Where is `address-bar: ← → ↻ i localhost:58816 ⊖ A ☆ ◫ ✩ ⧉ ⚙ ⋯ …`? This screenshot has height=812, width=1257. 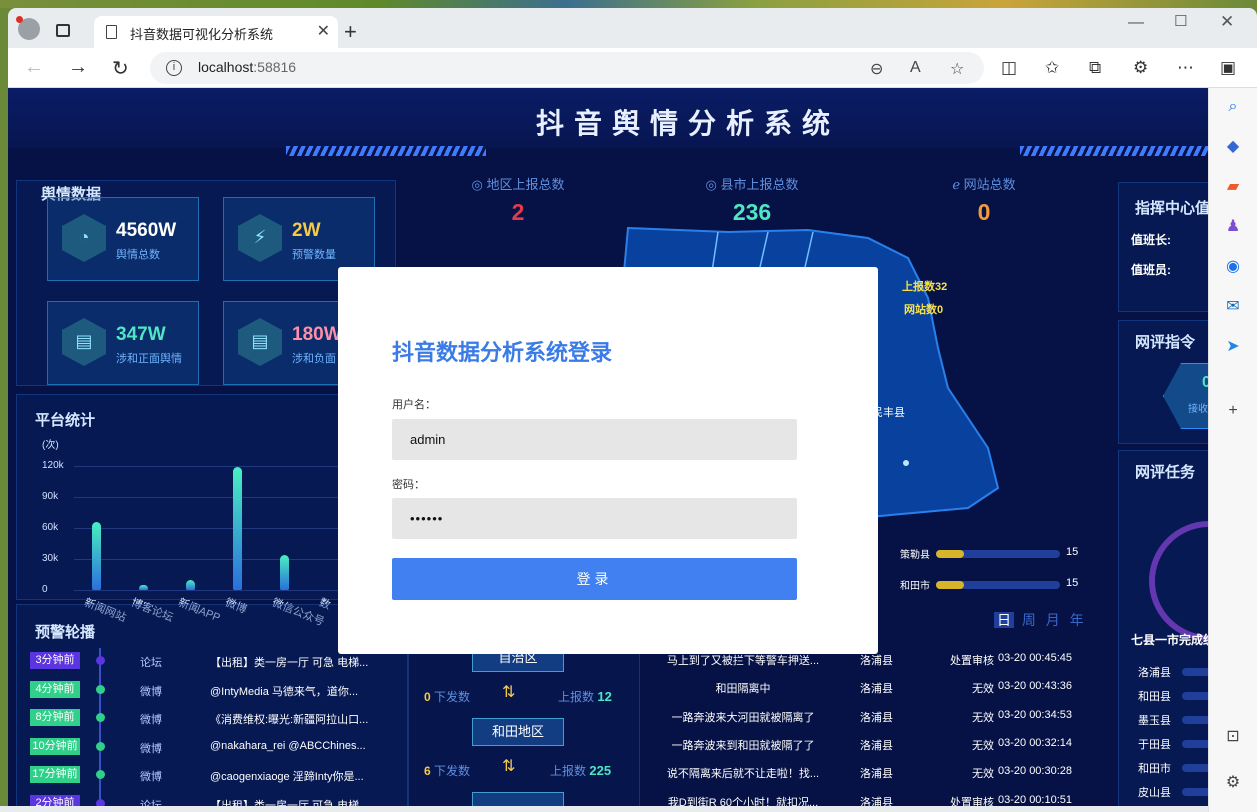 address-bar: ← → ↻ i localhost:58816 ⊖ A ☆ ◫ ✩ ⧉ ⚙ ⋯ … is located at coordinates (632, 68).